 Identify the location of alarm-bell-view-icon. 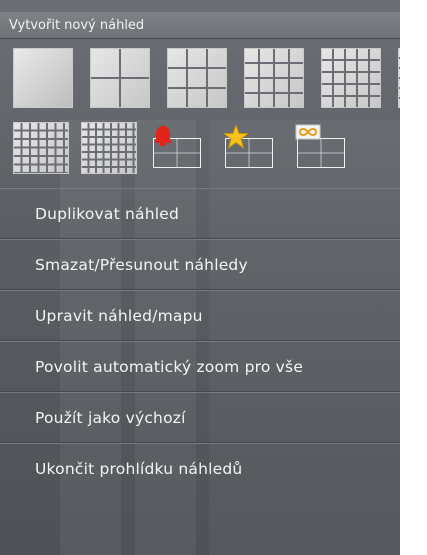
(179, 147).